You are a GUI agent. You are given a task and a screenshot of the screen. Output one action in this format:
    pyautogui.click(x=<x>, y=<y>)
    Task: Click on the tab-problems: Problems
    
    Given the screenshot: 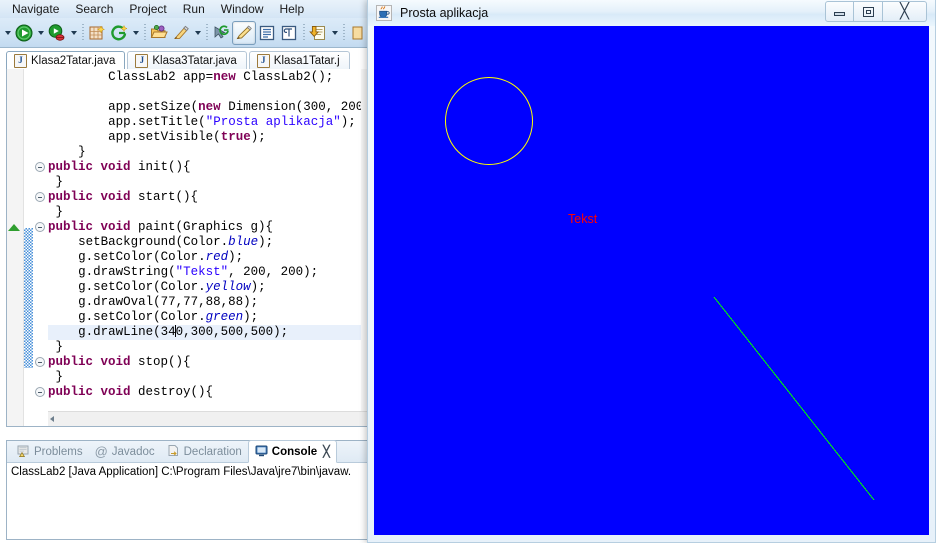 What is the action you would take?
    pyautogui.click(x=50, y=451)
    